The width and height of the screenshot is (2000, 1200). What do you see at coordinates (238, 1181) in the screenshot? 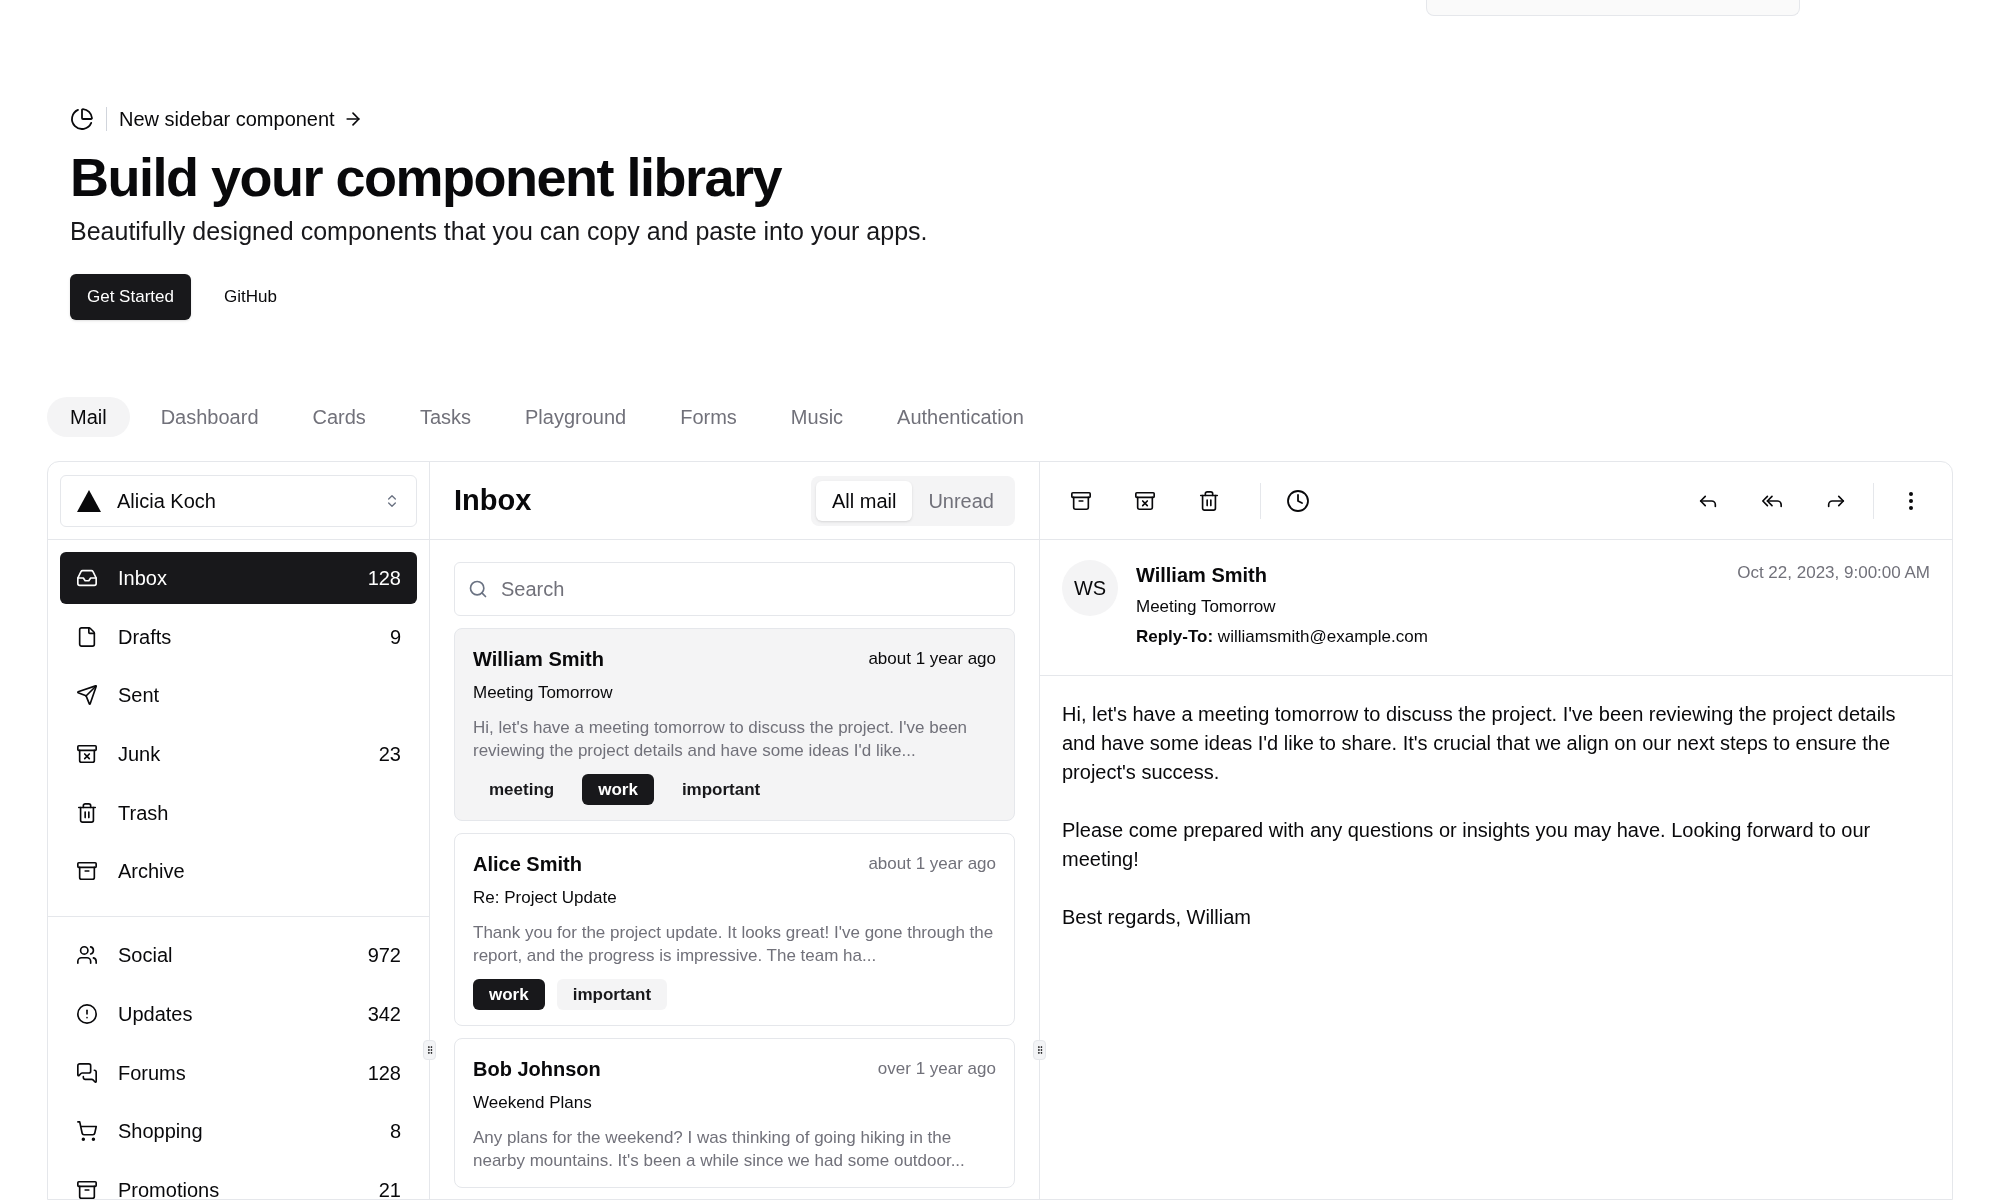
I see `sidebar-item: Promotions 21` at bounding box center [238, 1181].